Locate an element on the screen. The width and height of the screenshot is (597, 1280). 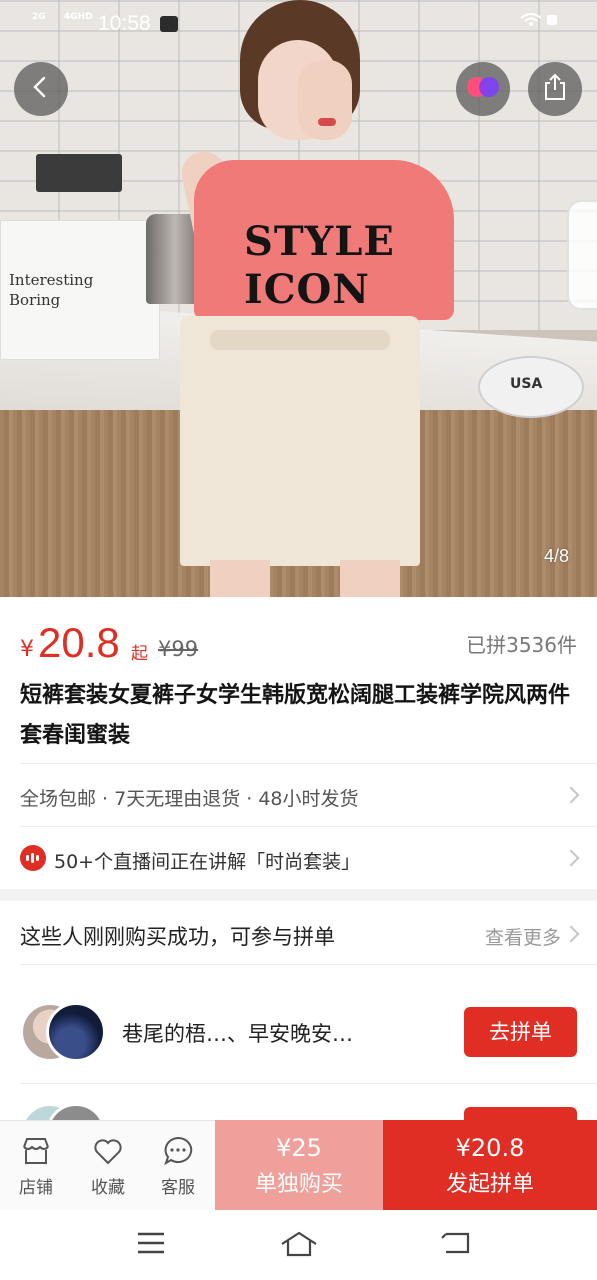
group-buy-label: 发起拼单 is located at coordinates (489, 1184).